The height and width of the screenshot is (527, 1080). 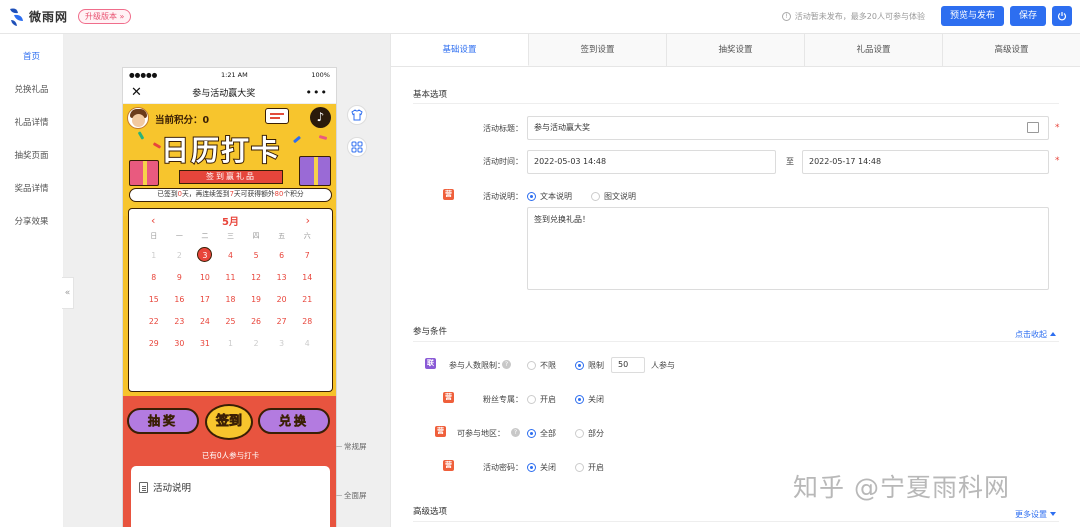 I want to click on save-button: 保存, so click(x=1027, y=16).